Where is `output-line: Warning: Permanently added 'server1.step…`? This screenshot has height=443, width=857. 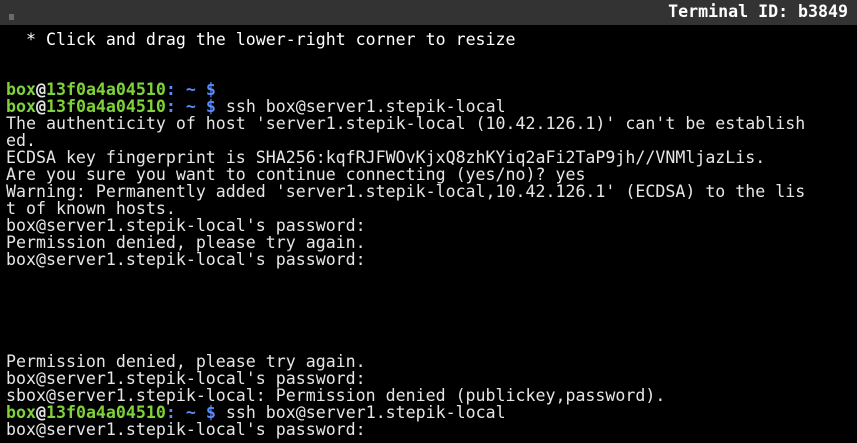 output-line: Warning: Permanently added 'server1.step… is located at coordinates (406, 191).